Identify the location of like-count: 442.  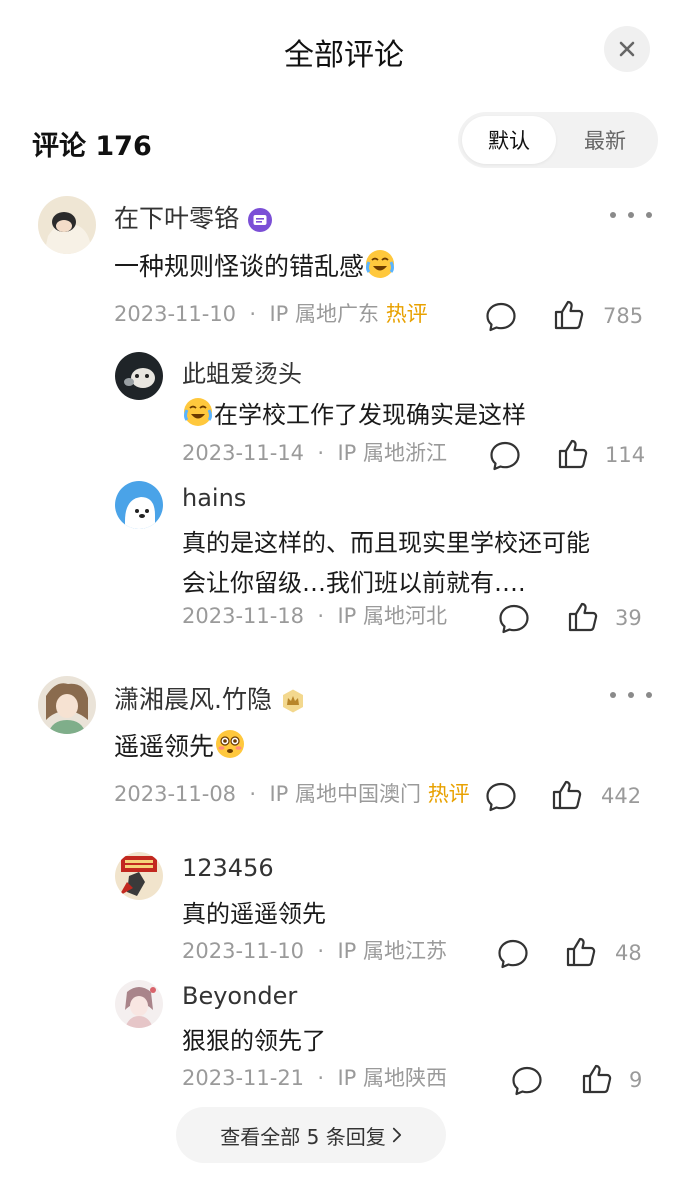
(621, 796).